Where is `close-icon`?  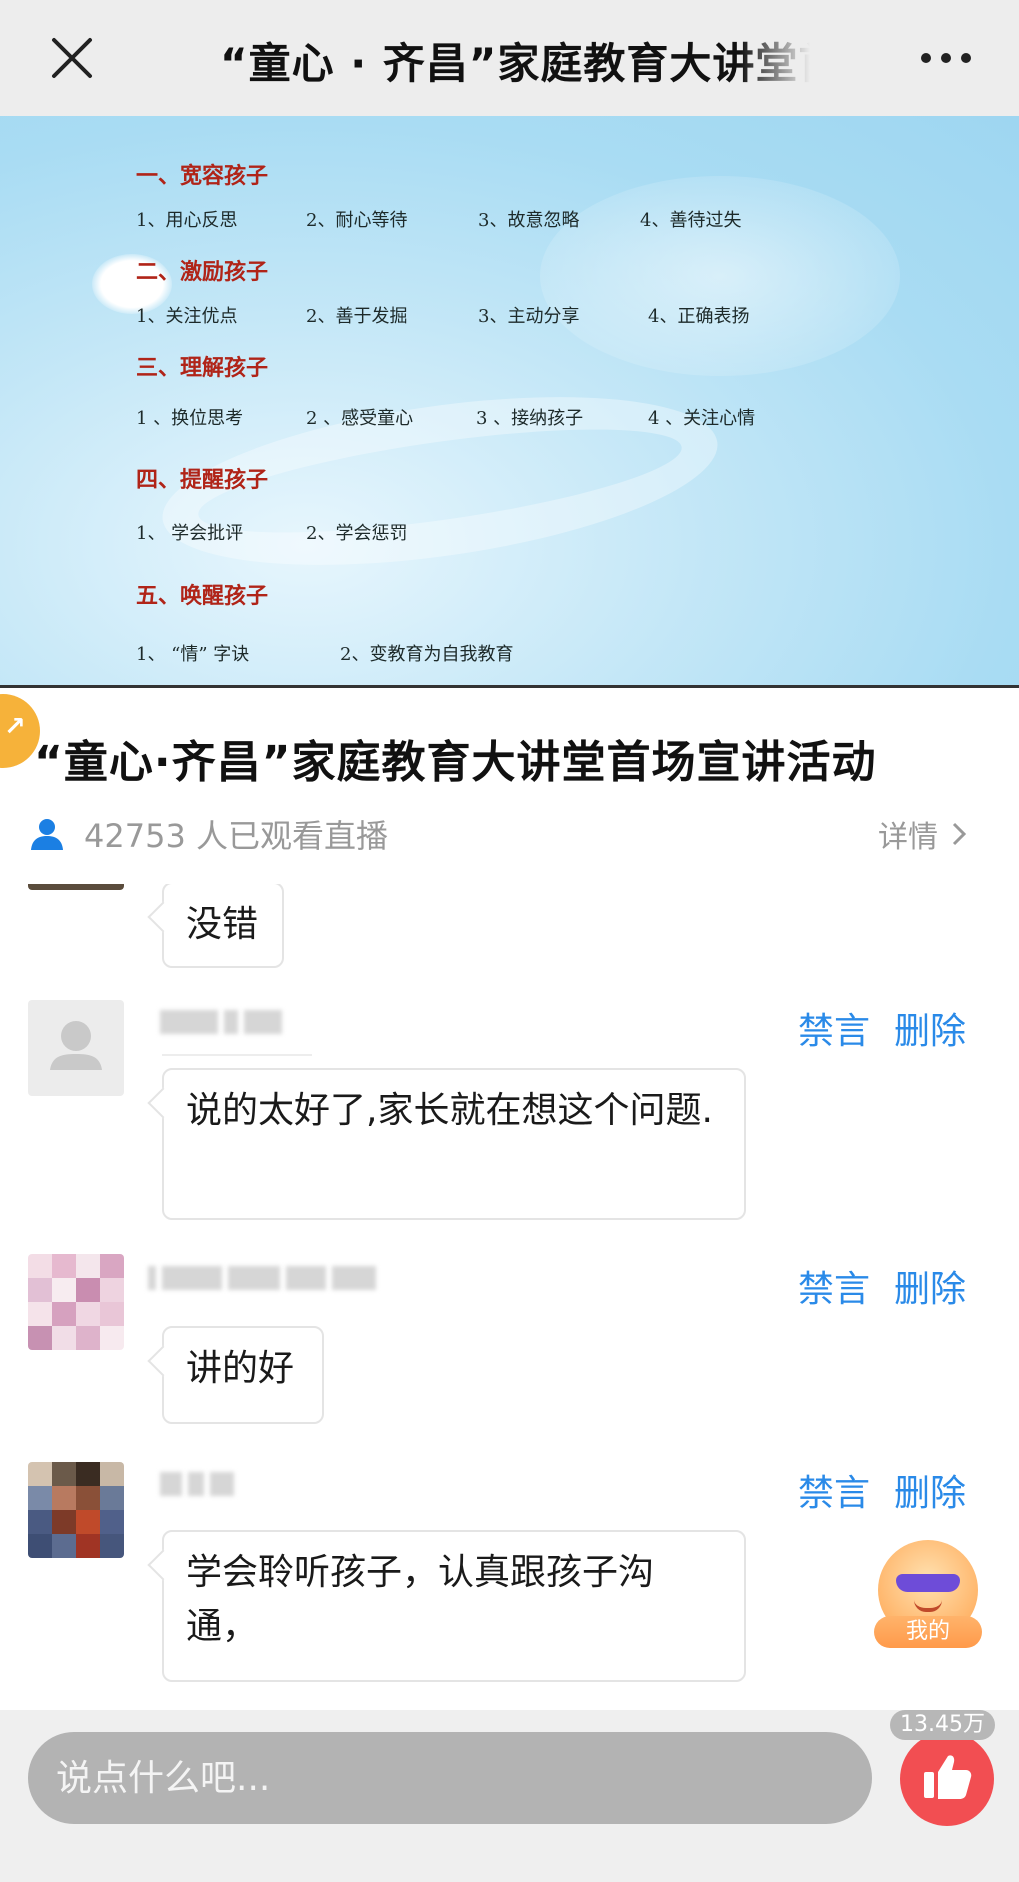 close-icon is located at coordinates (72, 58).